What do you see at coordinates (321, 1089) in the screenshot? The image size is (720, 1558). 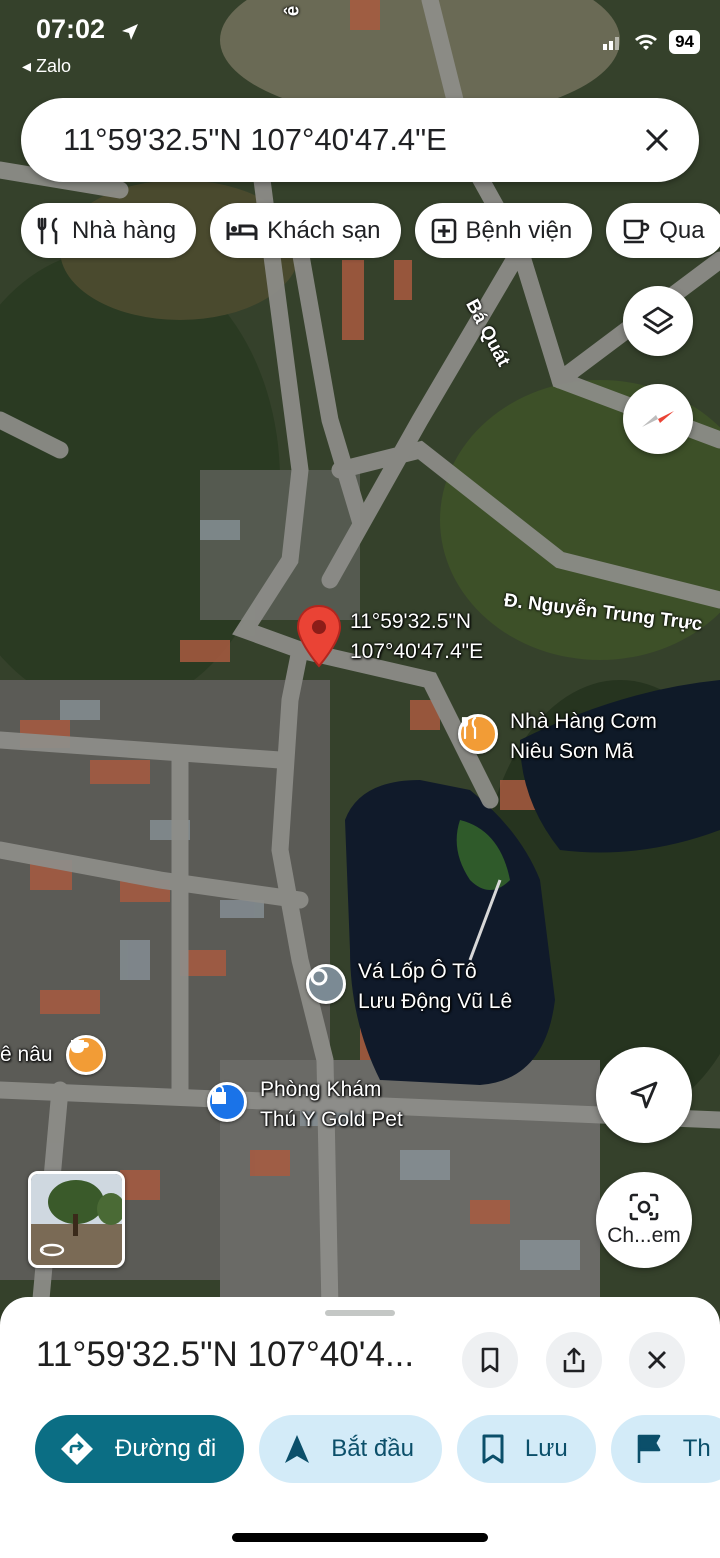 I see `poi-name-line1: Phòng Khám` at bounding box center [321, 1089].